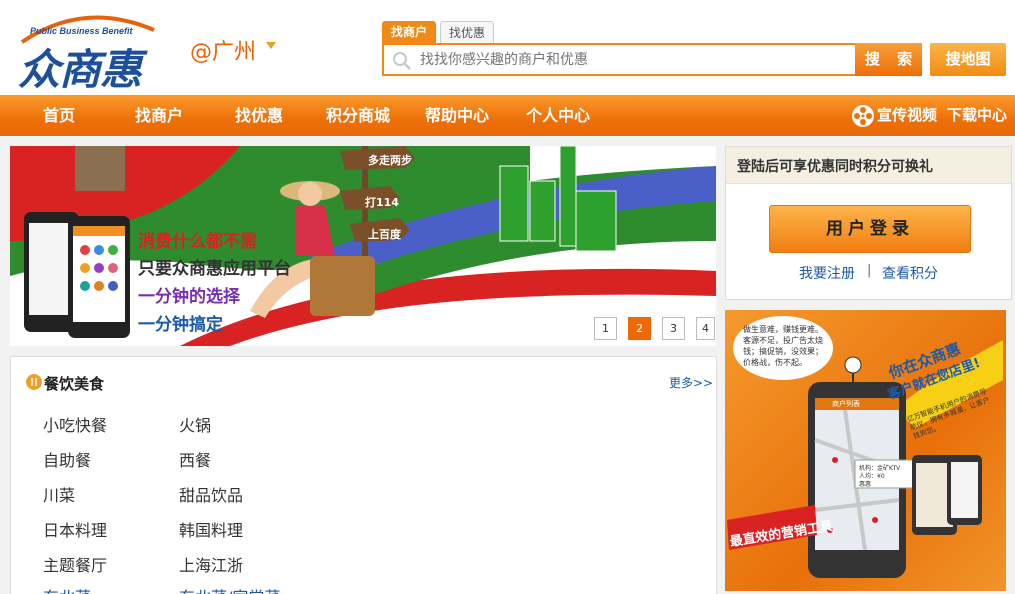 This screenshot has height=594, width=1015. I want to click on banner-page-1: 1, so click(605, 328).